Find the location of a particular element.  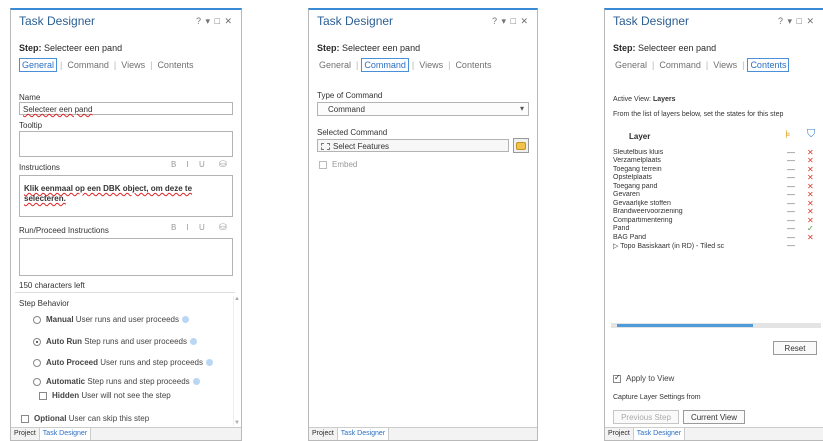

radio-title: Manual is located at coordinates (60, 319).